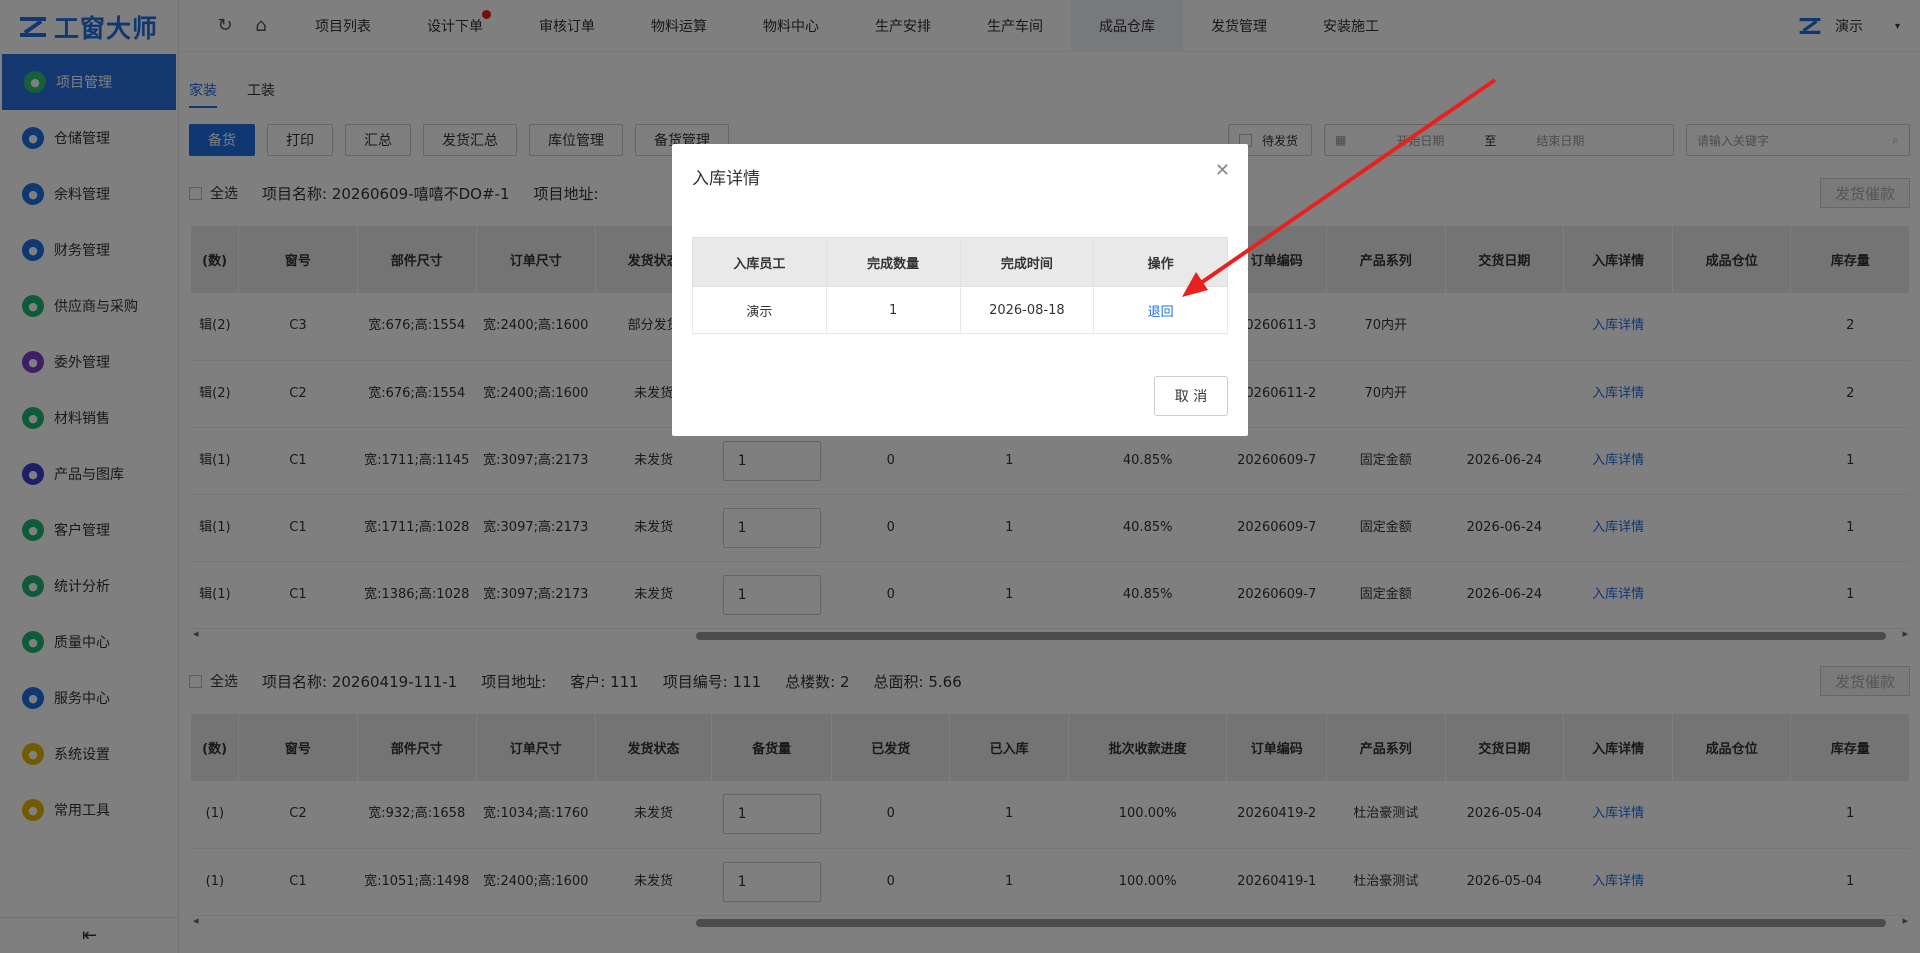 Image resolution: width=1920 pixels, height=953 pixels. Describe the element at coordinates (759, 262) in the screenshot. I see `header-employee: 入库员工` at that location.